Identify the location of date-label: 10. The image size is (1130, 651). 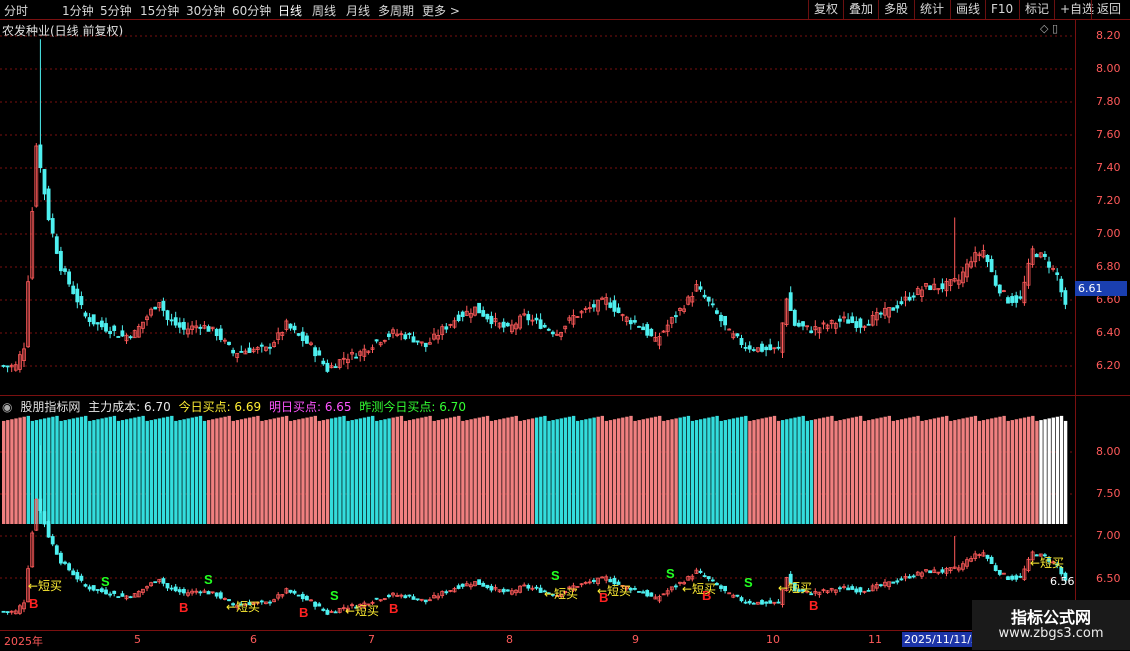
(773, 639).